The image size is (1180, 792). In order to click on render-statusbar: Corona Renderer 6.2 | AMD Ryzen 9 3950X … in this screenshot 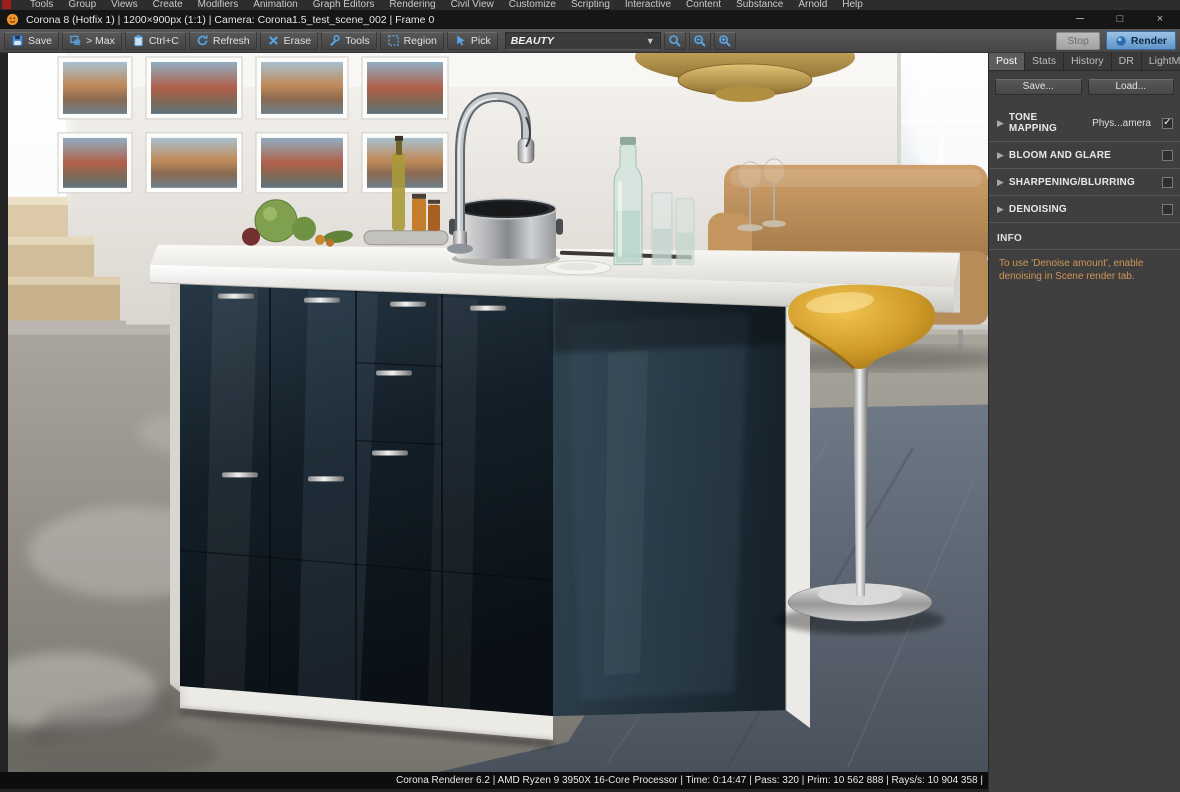, I will do `click(494, 780)`.